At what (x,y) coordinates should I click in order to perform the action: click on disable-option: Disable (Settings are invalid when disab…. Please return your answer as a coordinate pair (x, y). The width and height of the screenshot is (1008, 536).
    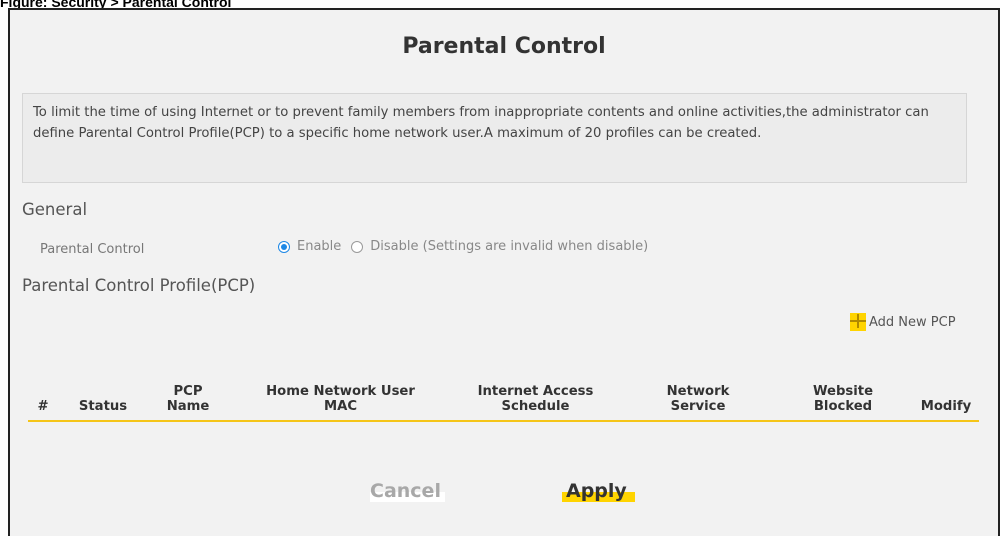
    Looking at the image, I should click on (499, 246).